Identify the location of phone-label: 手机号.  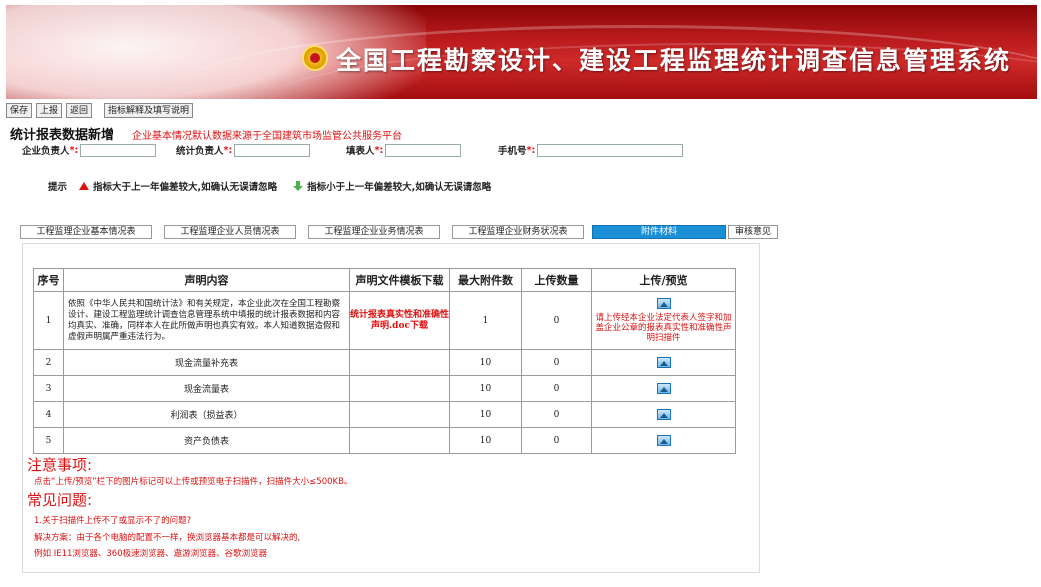
(512, 151).